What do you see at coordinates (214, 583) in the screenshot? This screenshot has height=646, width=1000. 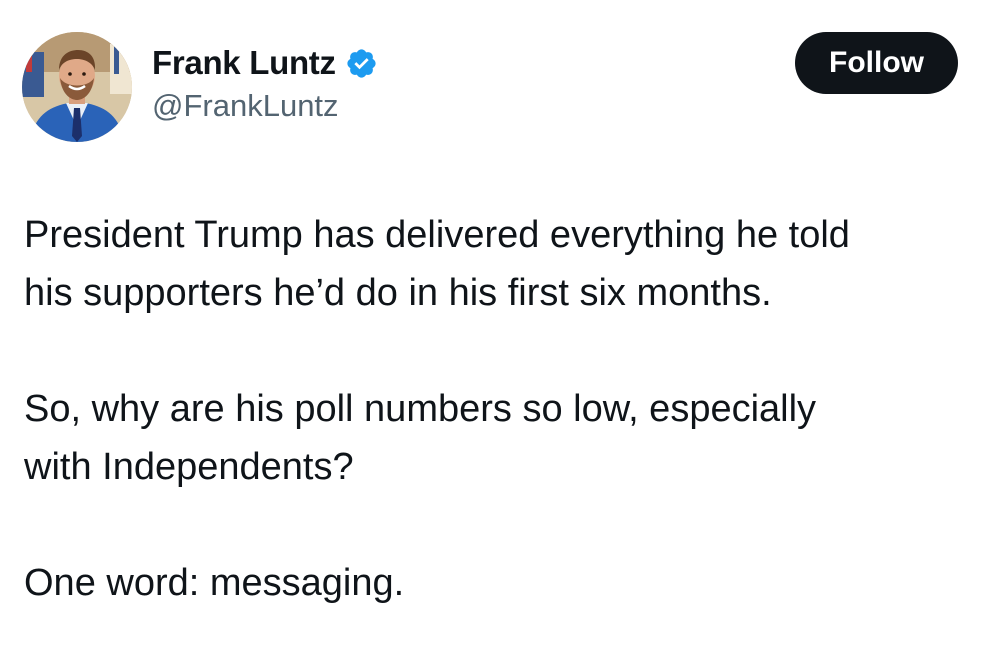 I see `tweet-paragraph: One word: messaging.` at bounding box center [214, 583].